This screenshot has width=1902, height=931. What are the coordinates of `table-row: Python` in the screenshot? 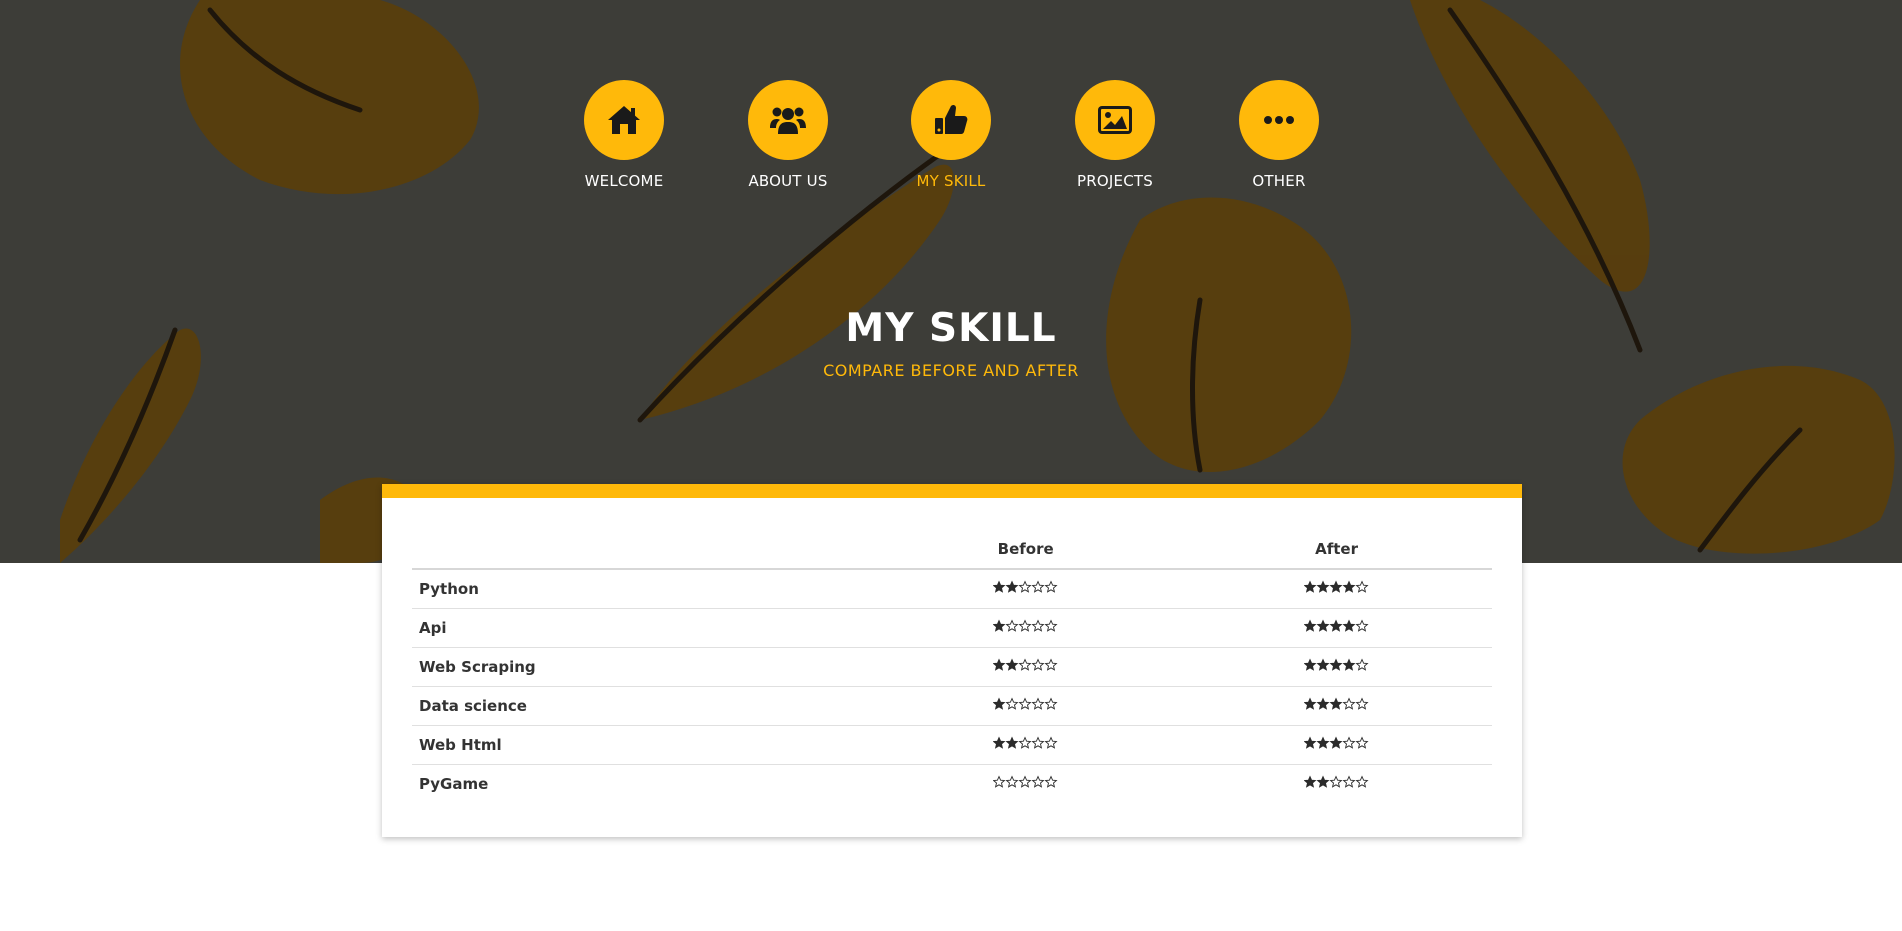 It's located at (952, 589).